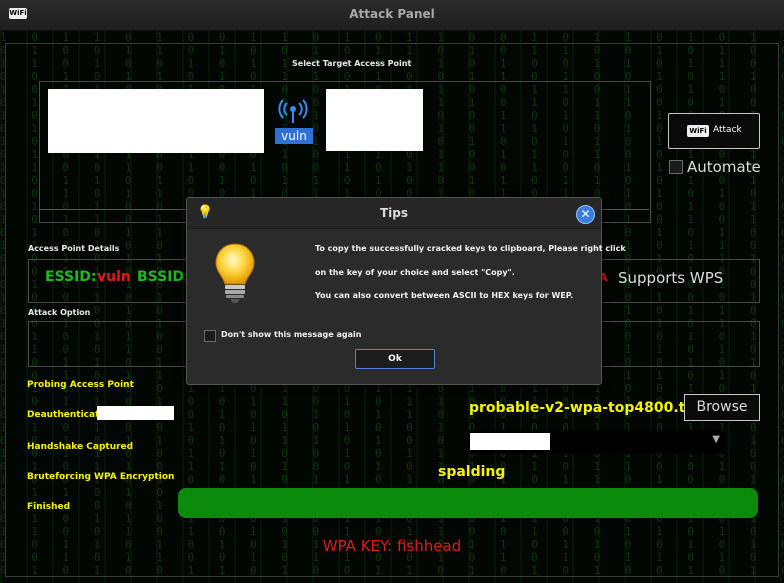  Describe the element at coordinates (698, 131) in the screenshot. I see `wifi-logo-icon: WiFi` at that location.